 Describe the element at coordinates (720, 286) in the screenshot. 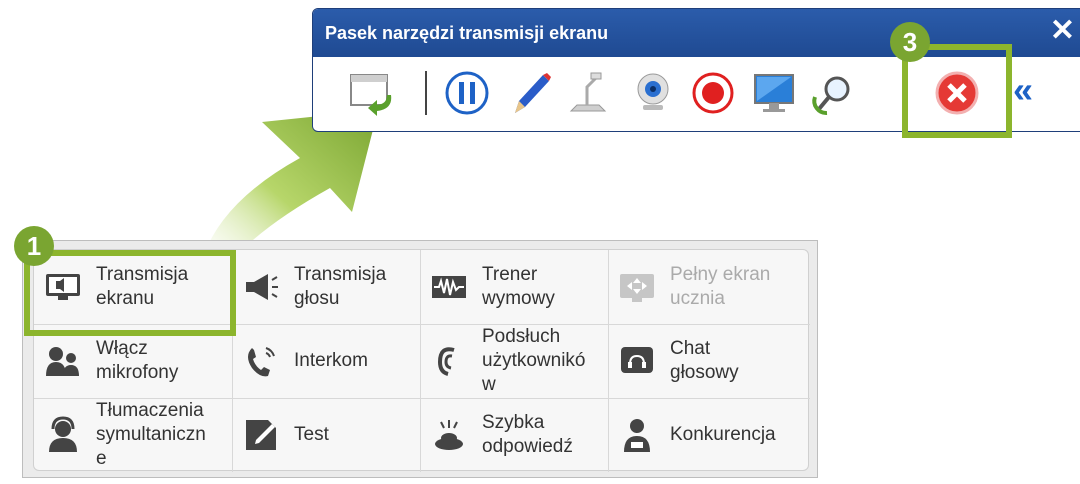

I see `menu-item-label: Pełny ekran ucznia` at that location.